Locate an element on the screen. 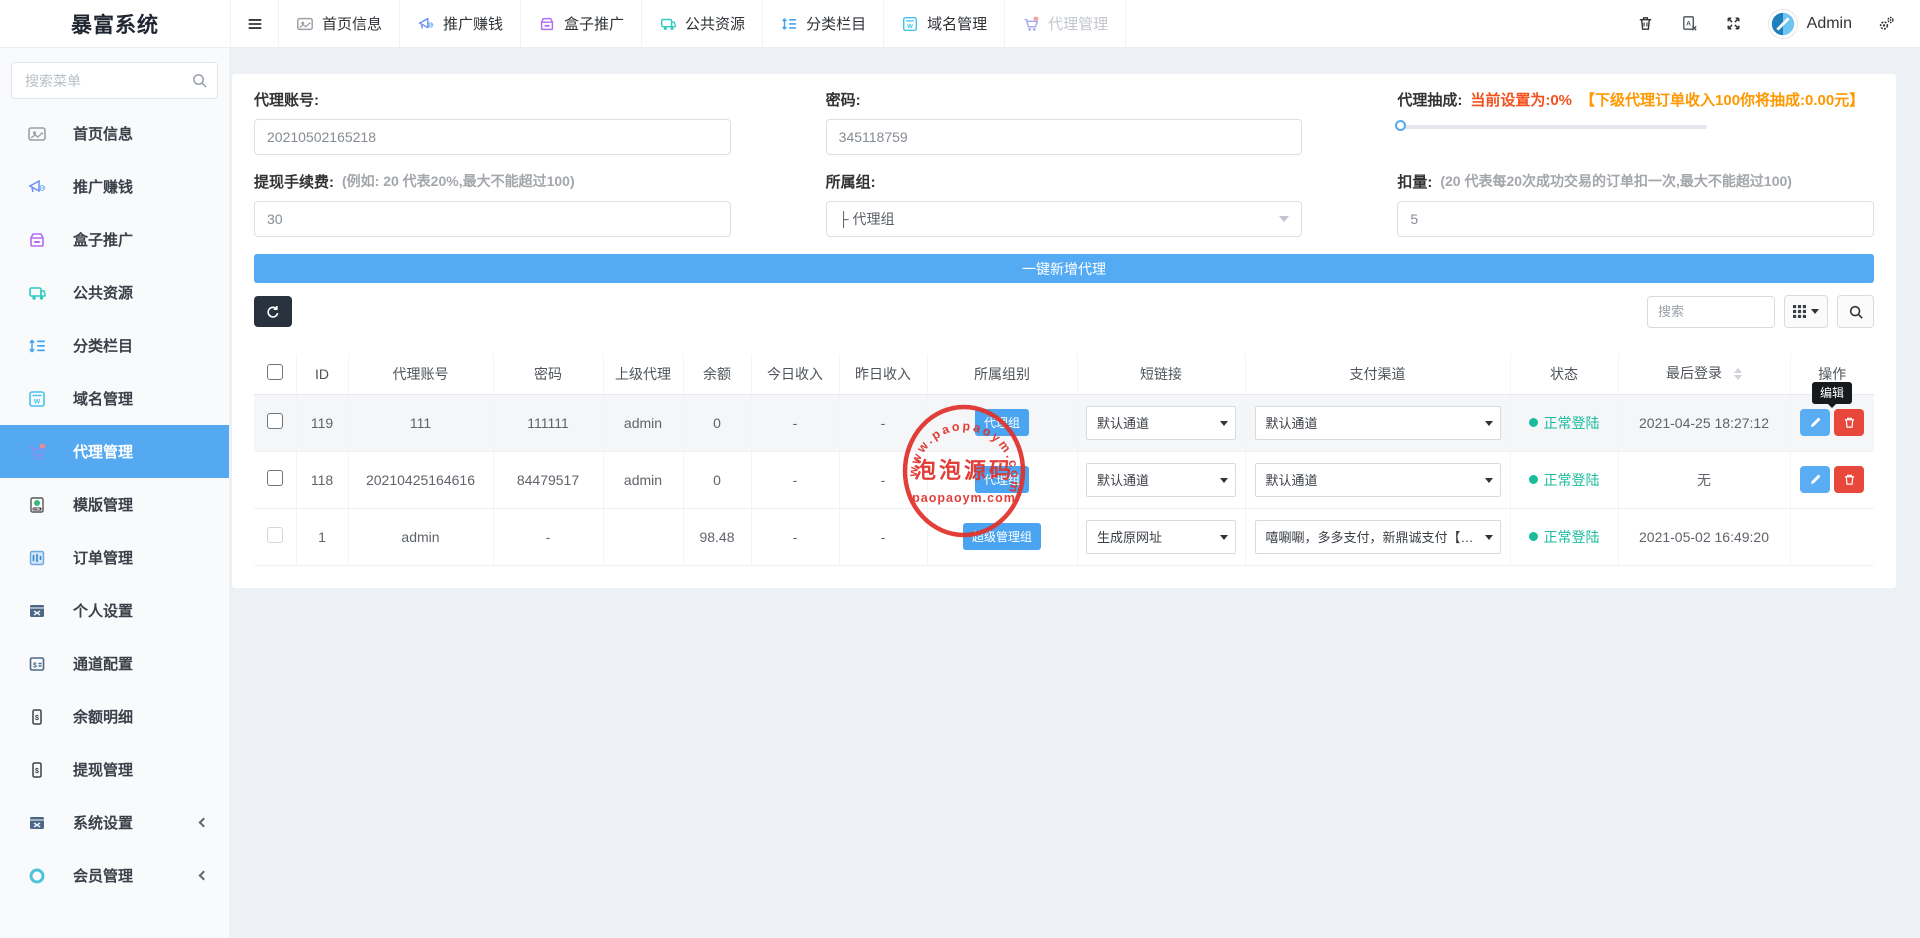  commission-label: 代理抽成: is located at coordinates (1430, 100).